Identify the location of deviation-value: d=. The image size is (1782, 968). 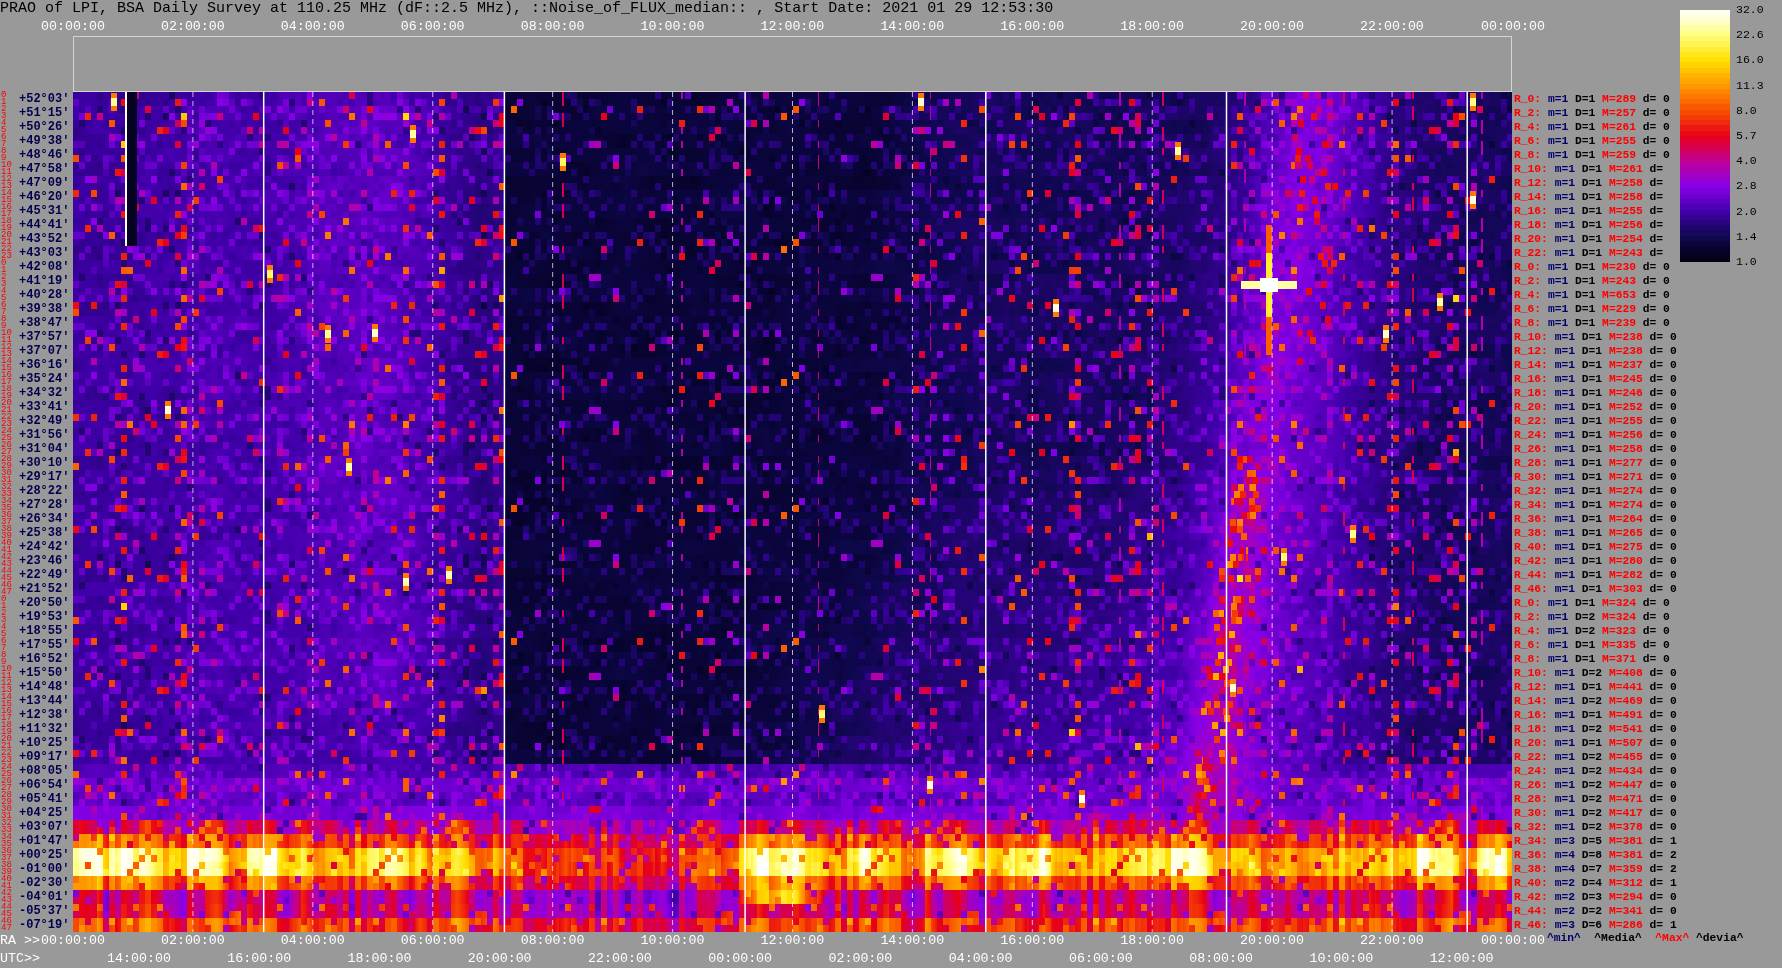
(1656, 169).